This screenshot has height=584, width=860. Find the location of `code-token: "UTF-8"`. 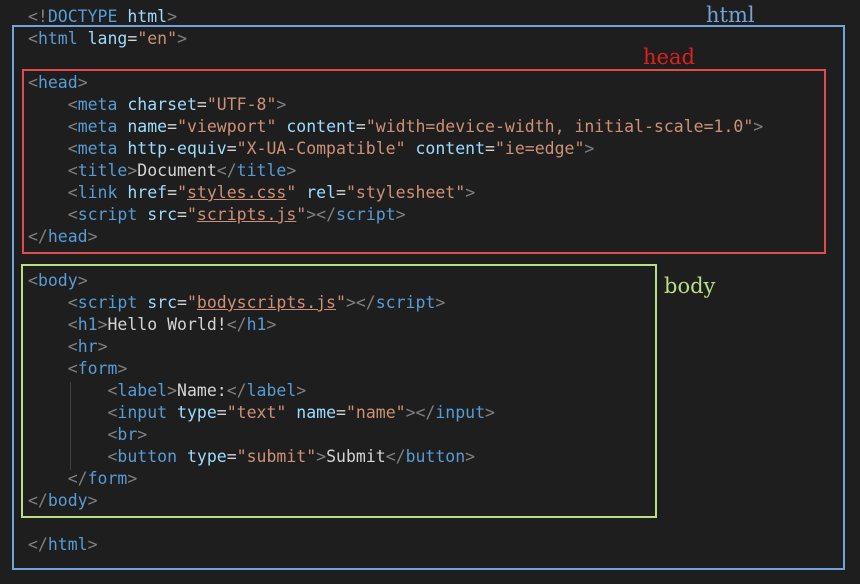

code-token: "UTF-8" is located at coordinates (241, 104).